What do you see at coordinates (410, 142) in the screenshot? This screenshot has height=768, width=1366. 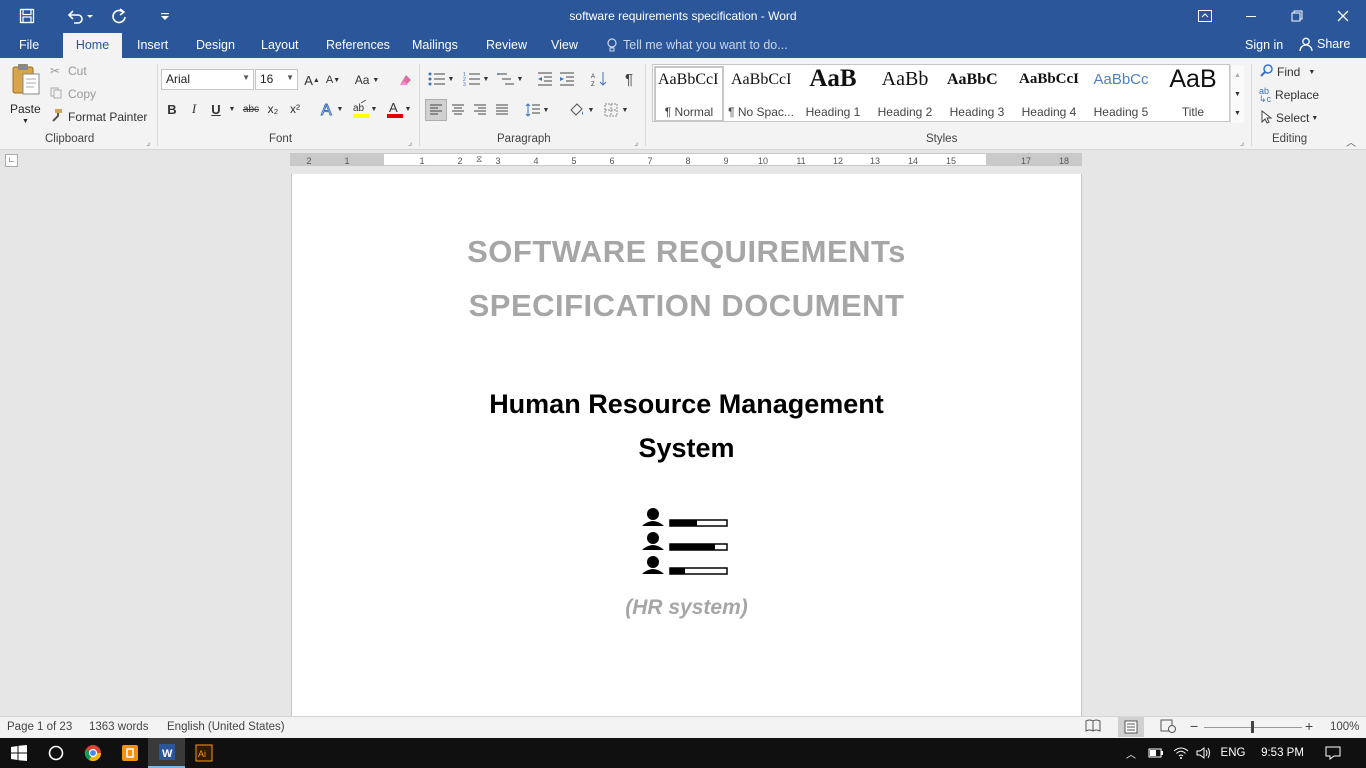 I see `font-launcher-icon: ⌟` at bounding box center [410, 142].